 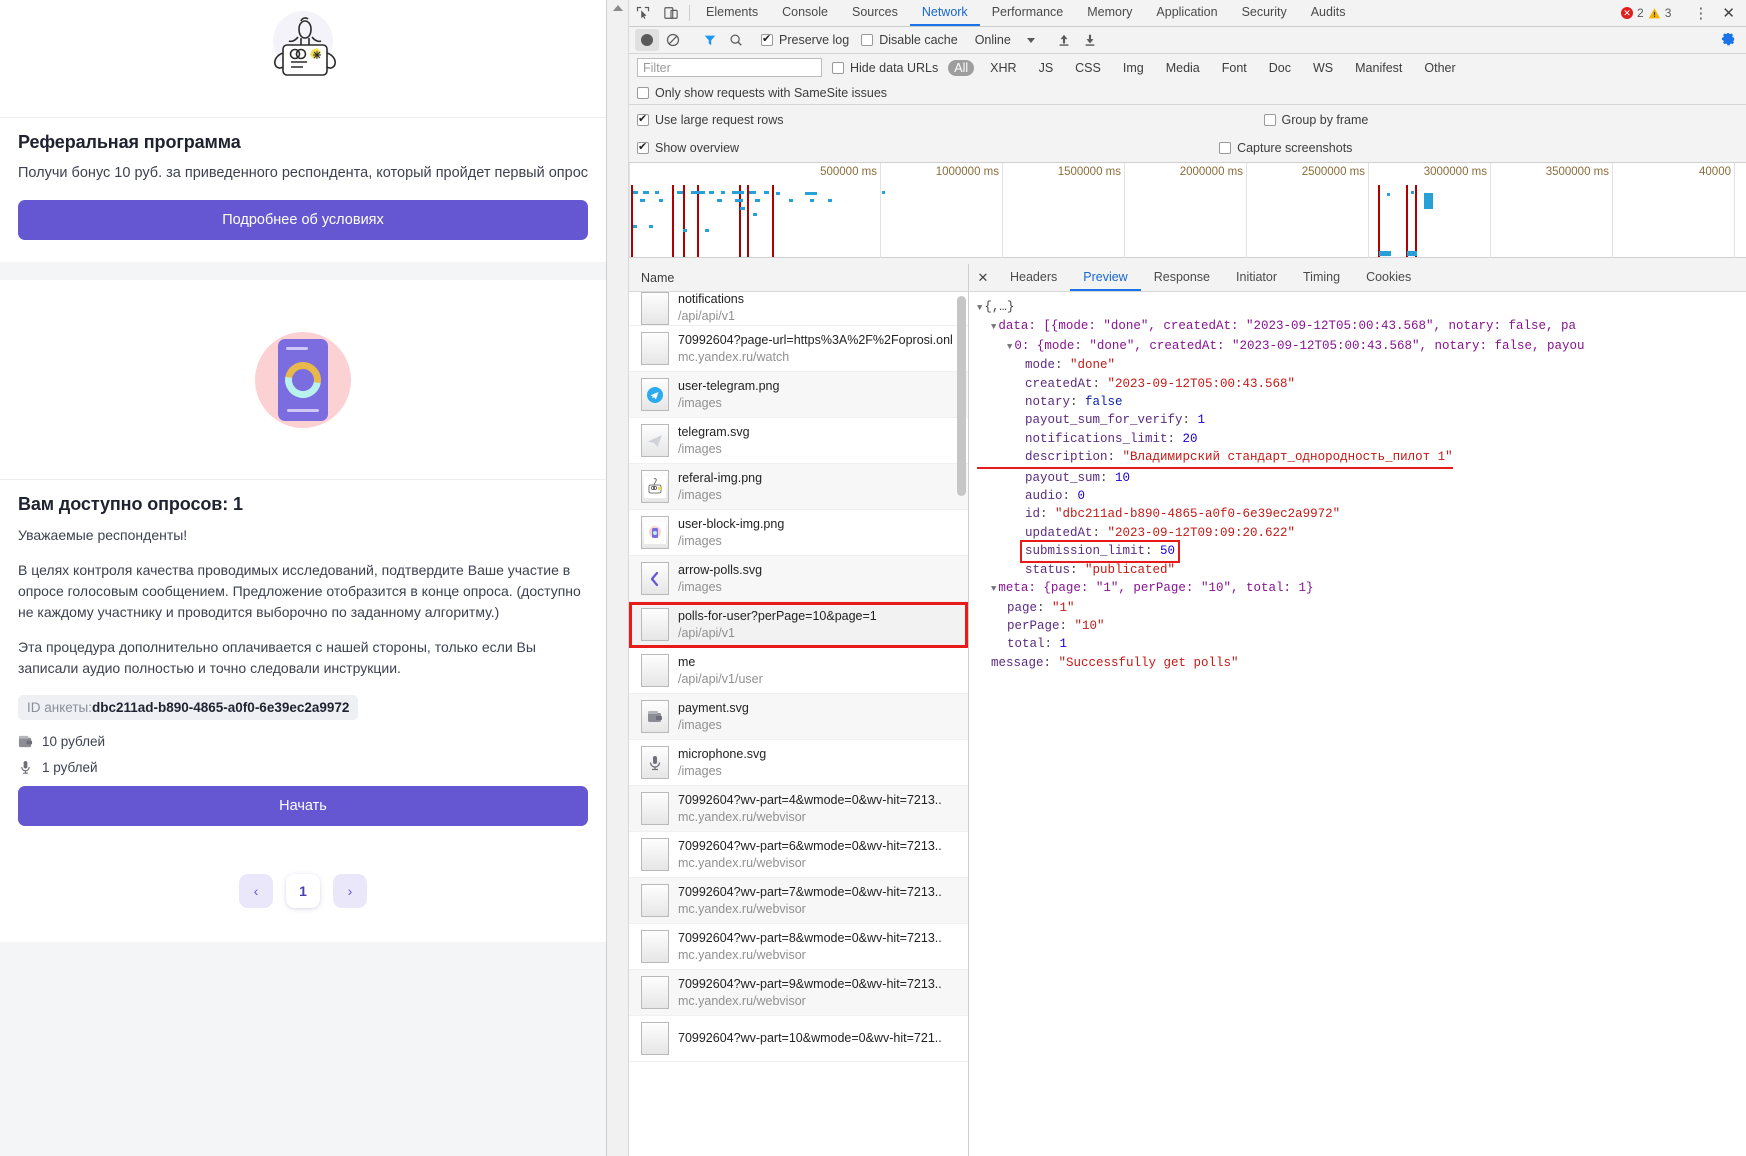 I want to click on json-field-notary: notary: false, so click(x=1361, y=402).